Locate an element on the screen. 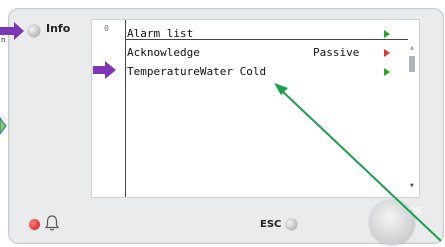  alarm-row-acknowledge: Acknowledge is located at coordinates (163, 52).